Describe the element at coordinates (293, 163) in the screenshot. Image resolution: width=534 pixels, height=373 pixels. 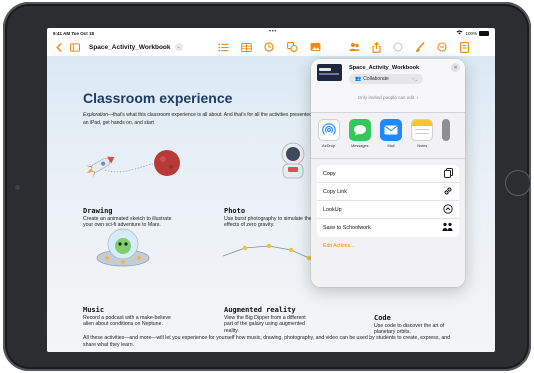
I see `astronaut-illustration` at that location.